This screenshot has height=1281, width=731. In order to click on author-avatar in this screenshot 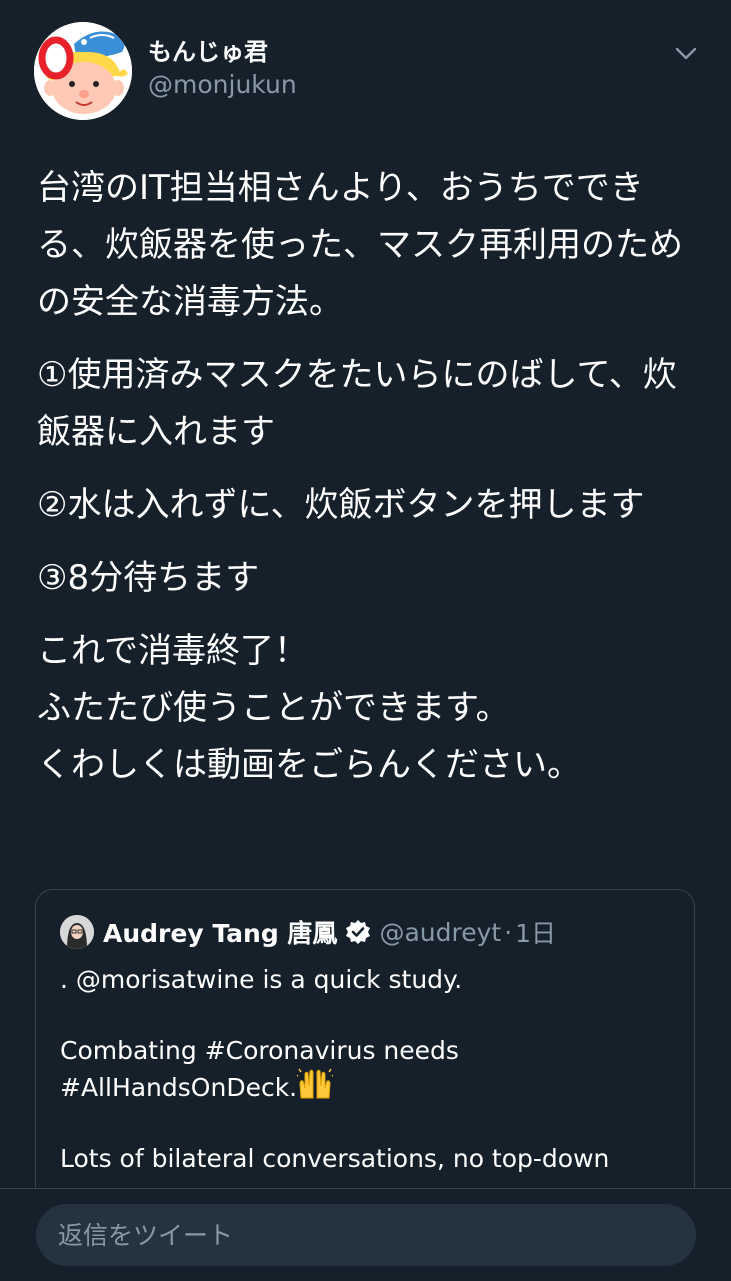, I will do `click(83, 71)`.